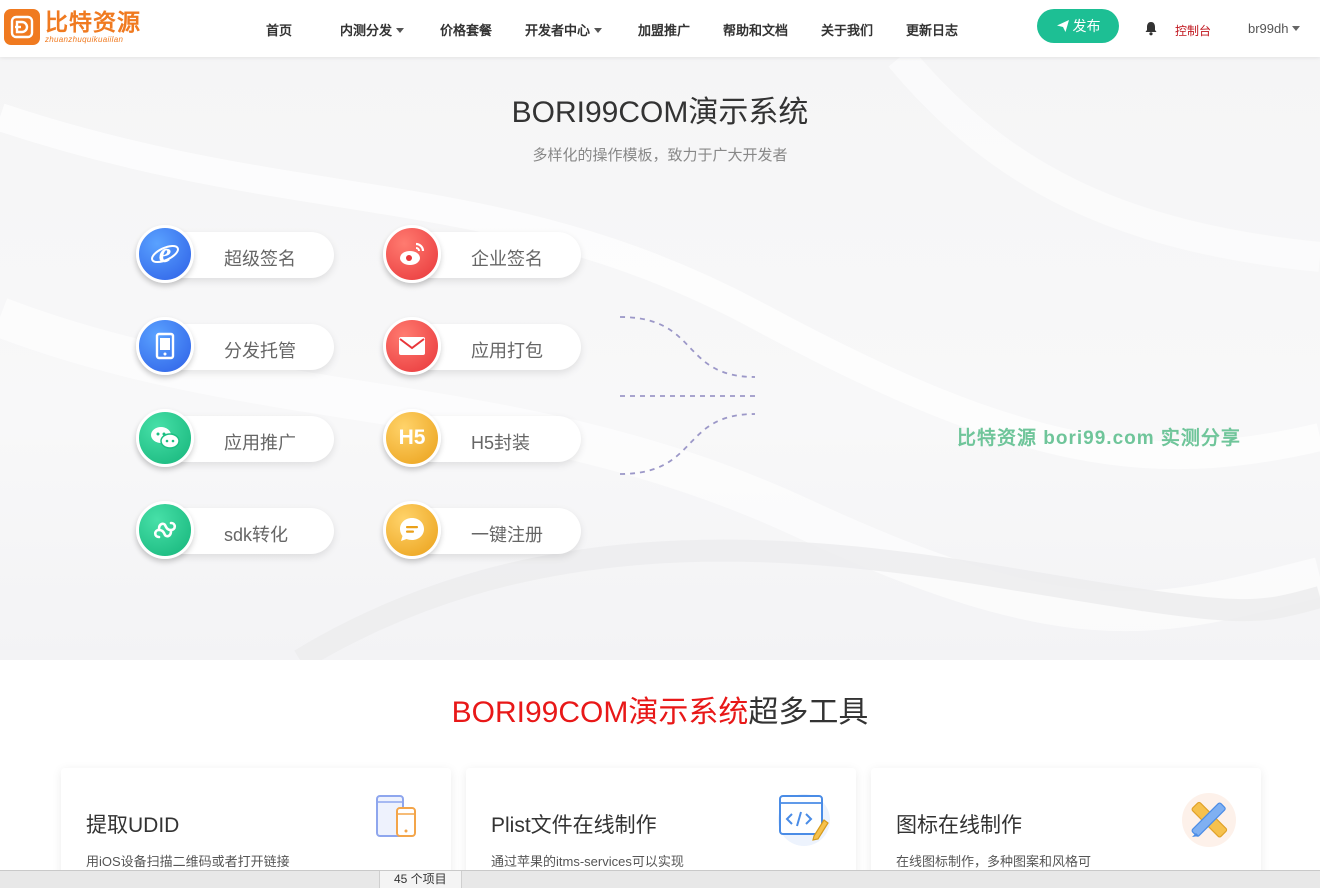  I want to click on nav-item-pricing: 价格套餐, so click(466, 29).